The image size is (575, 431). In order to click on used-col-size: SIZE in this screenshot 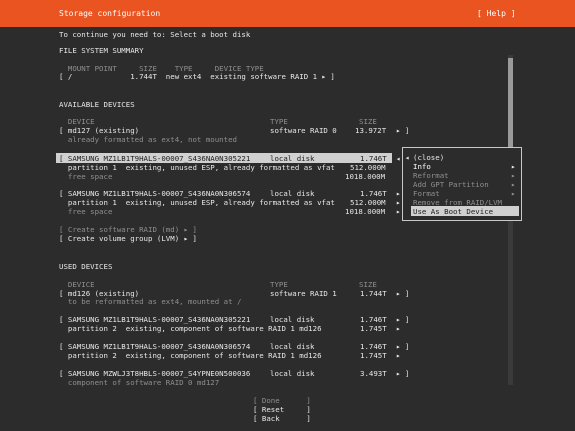, I will do `click(368, 284)`.